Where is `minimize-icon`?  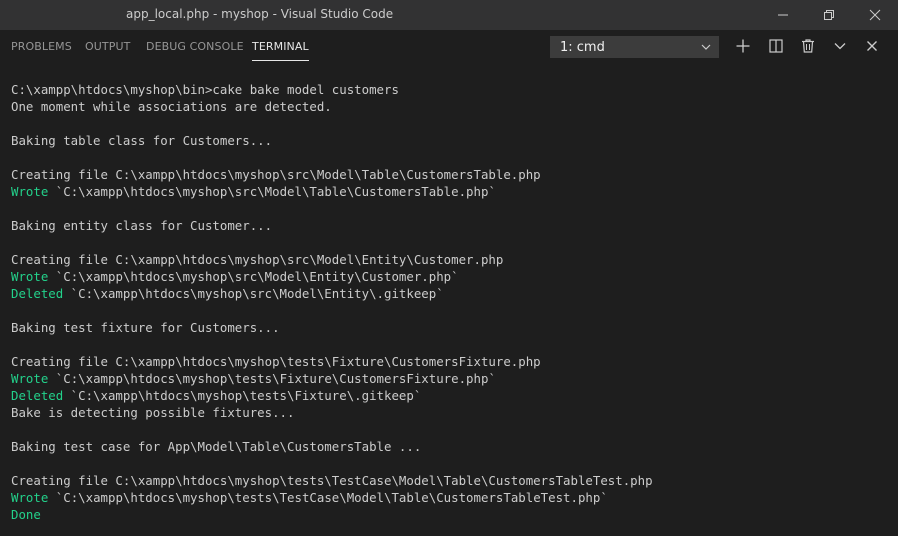
minimize-icon is located at coordinates (783, 15).